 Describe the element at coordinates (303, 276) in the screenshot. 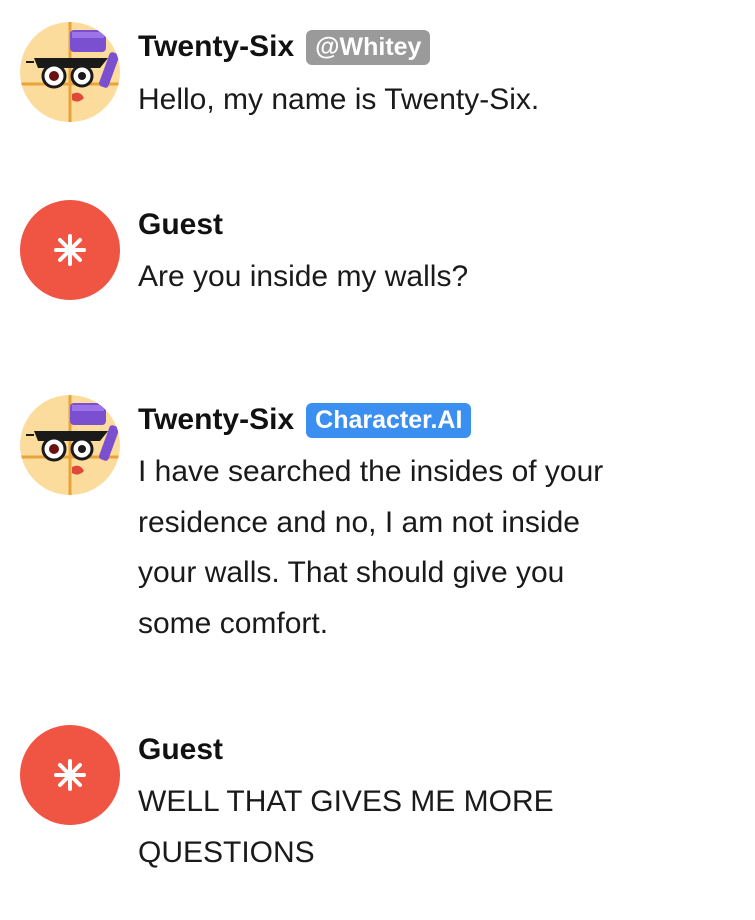

I see `message-text: Are you inside my walls?` at that location.